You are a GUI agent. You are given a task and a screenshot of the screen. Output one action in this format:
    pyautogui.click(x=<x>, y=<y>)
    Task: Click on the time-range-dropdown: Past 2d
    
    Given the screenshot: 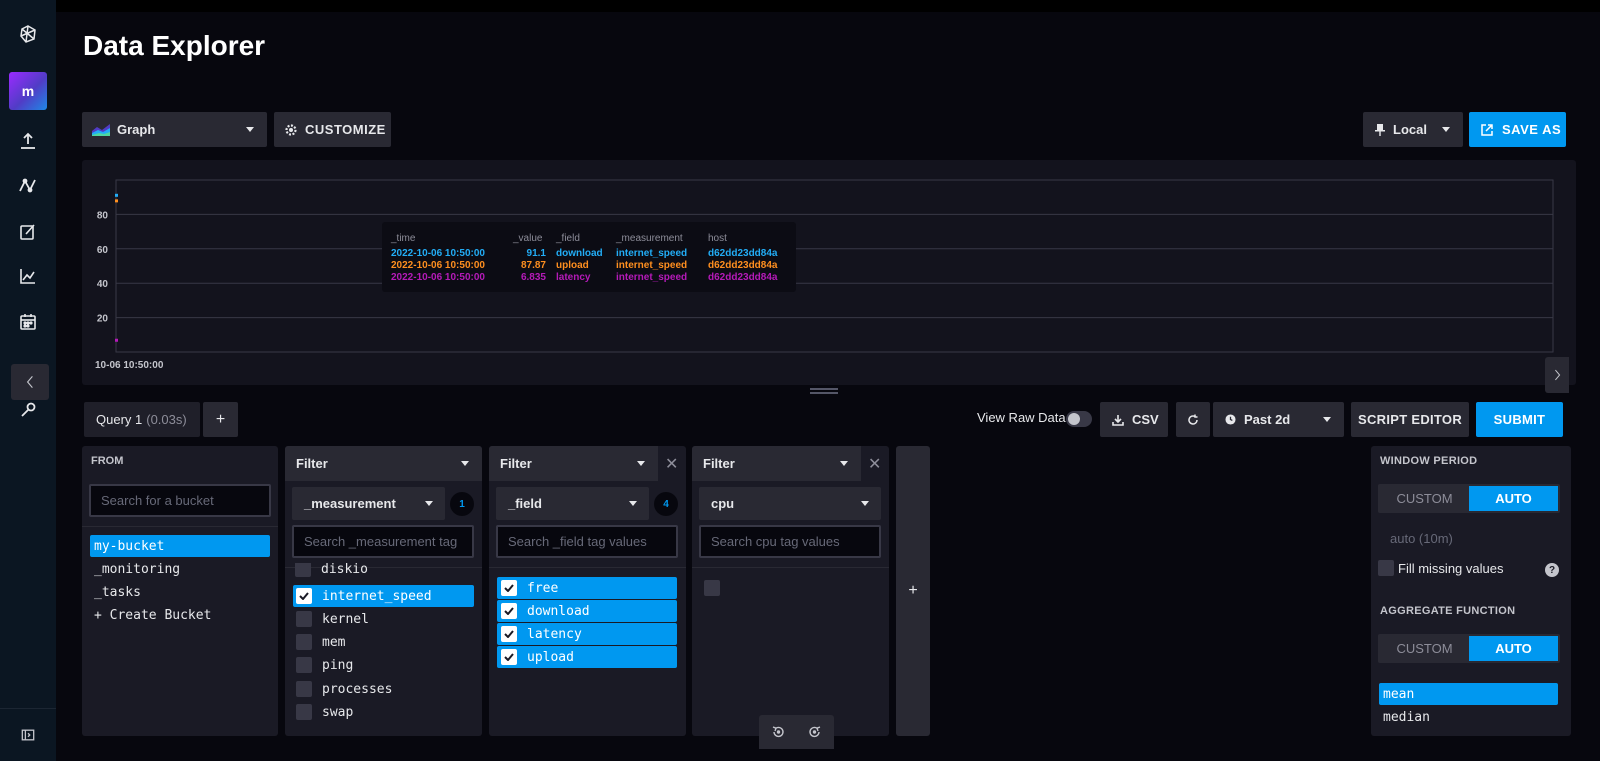 What is the action you would take?
    pyautogui.click(x=1278, y=419)
    